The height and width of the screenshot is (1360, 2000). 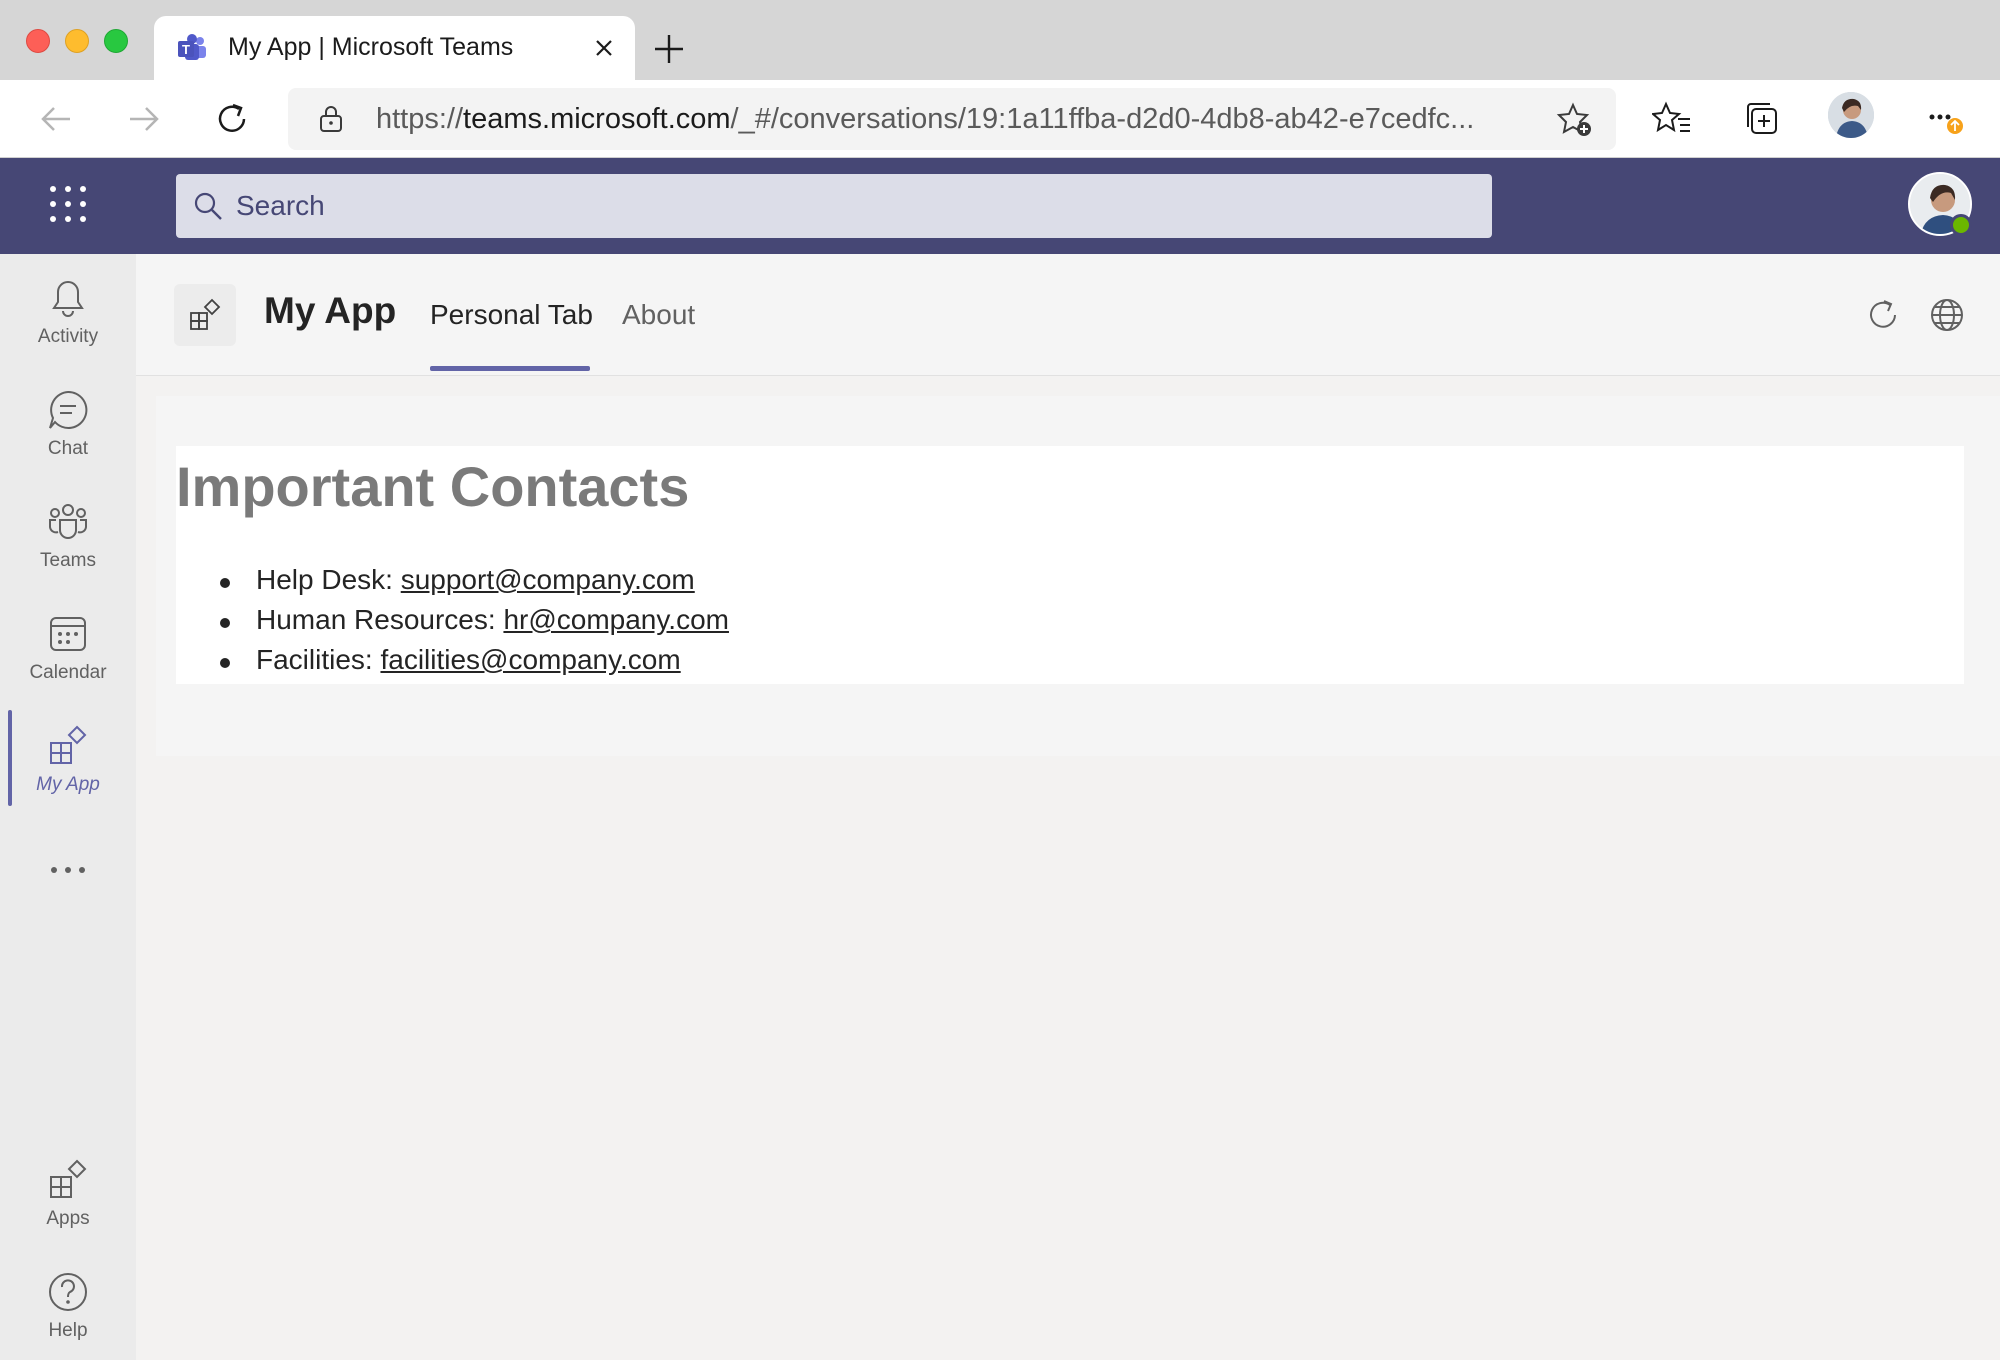 I want to click on bell-icon, so click(x=68, y=298).